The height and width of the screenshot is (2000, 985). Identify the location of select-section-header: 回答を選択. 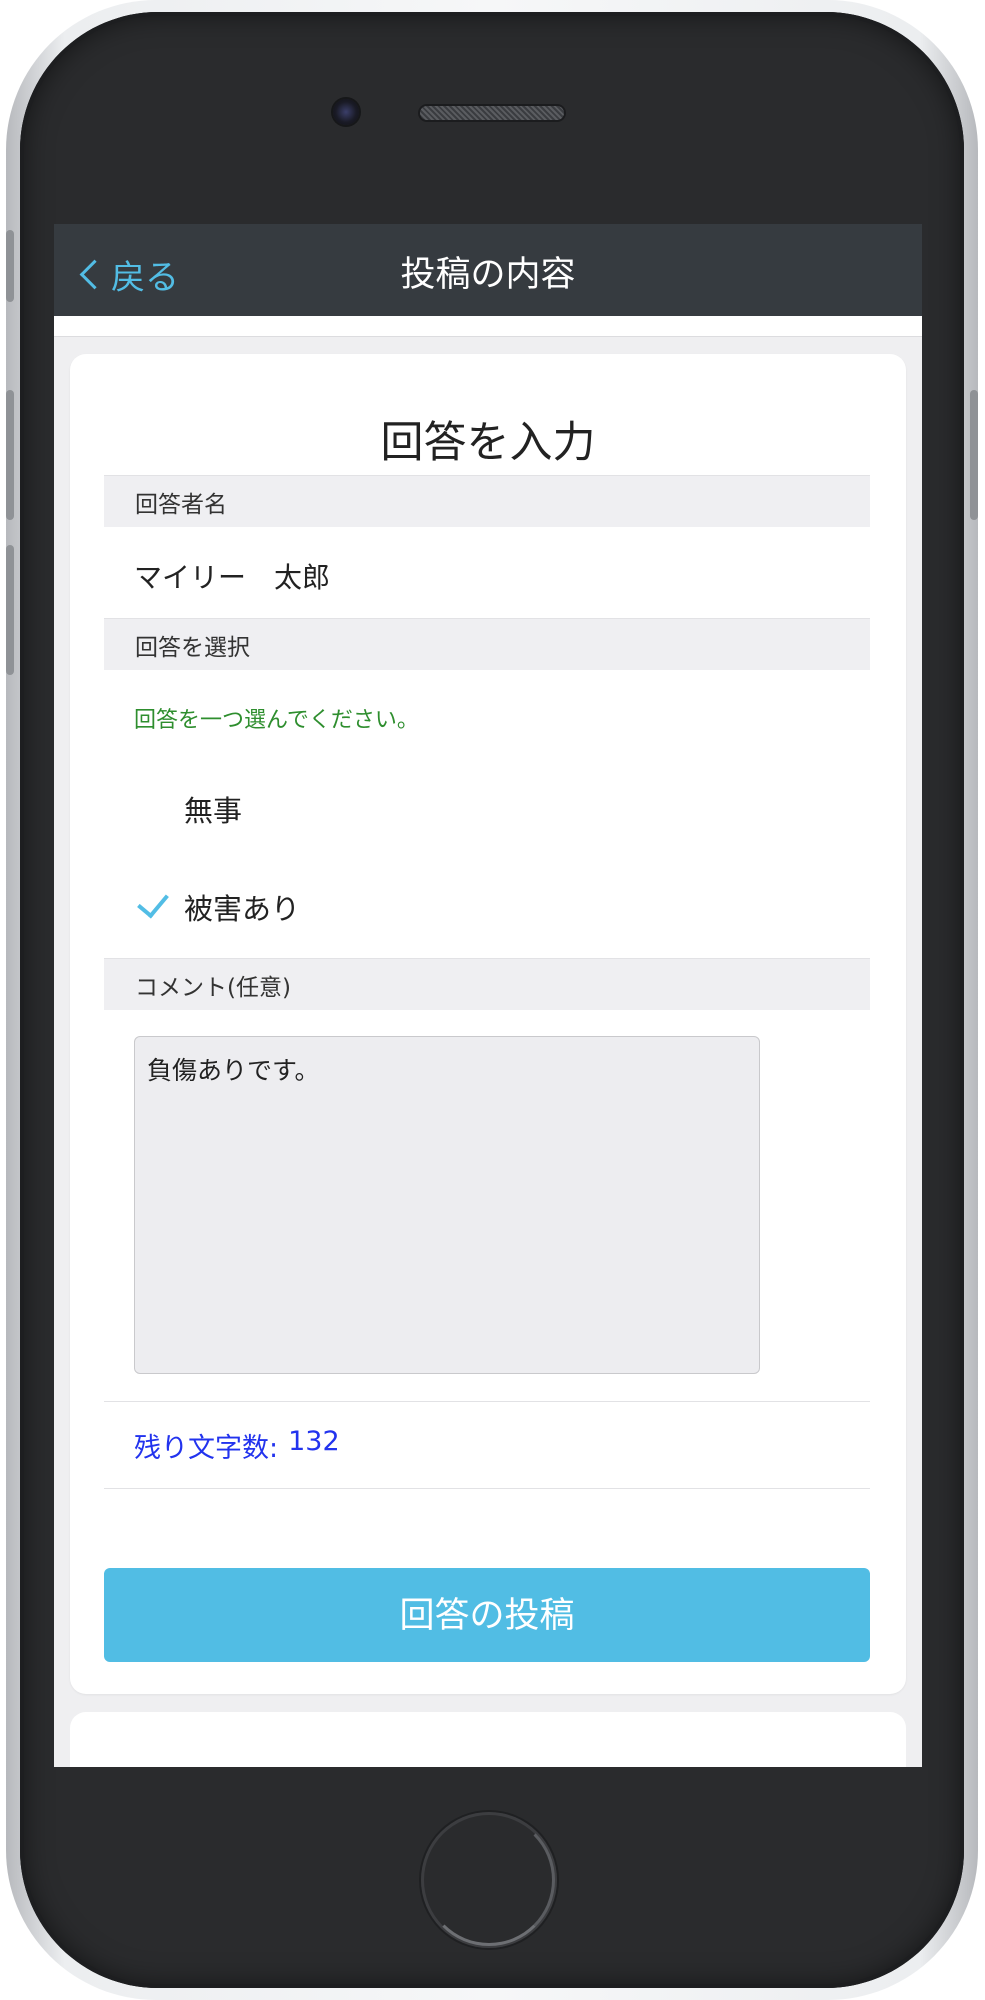
(487, 644).